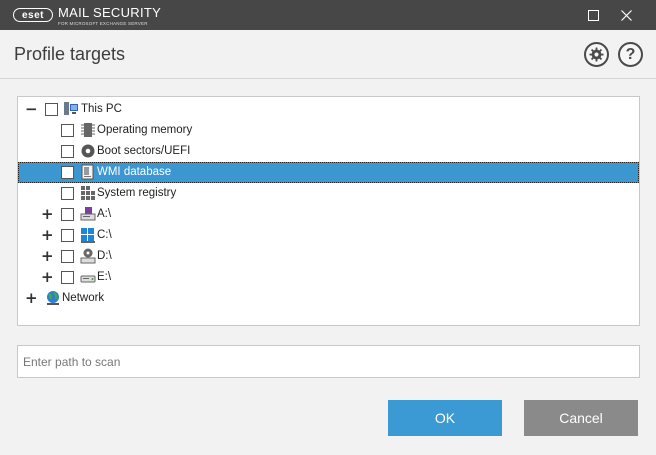  What do you see at coordinates (88, 193) in the screenshot?
I see `registry-icon` at bounding box center [88, 193].